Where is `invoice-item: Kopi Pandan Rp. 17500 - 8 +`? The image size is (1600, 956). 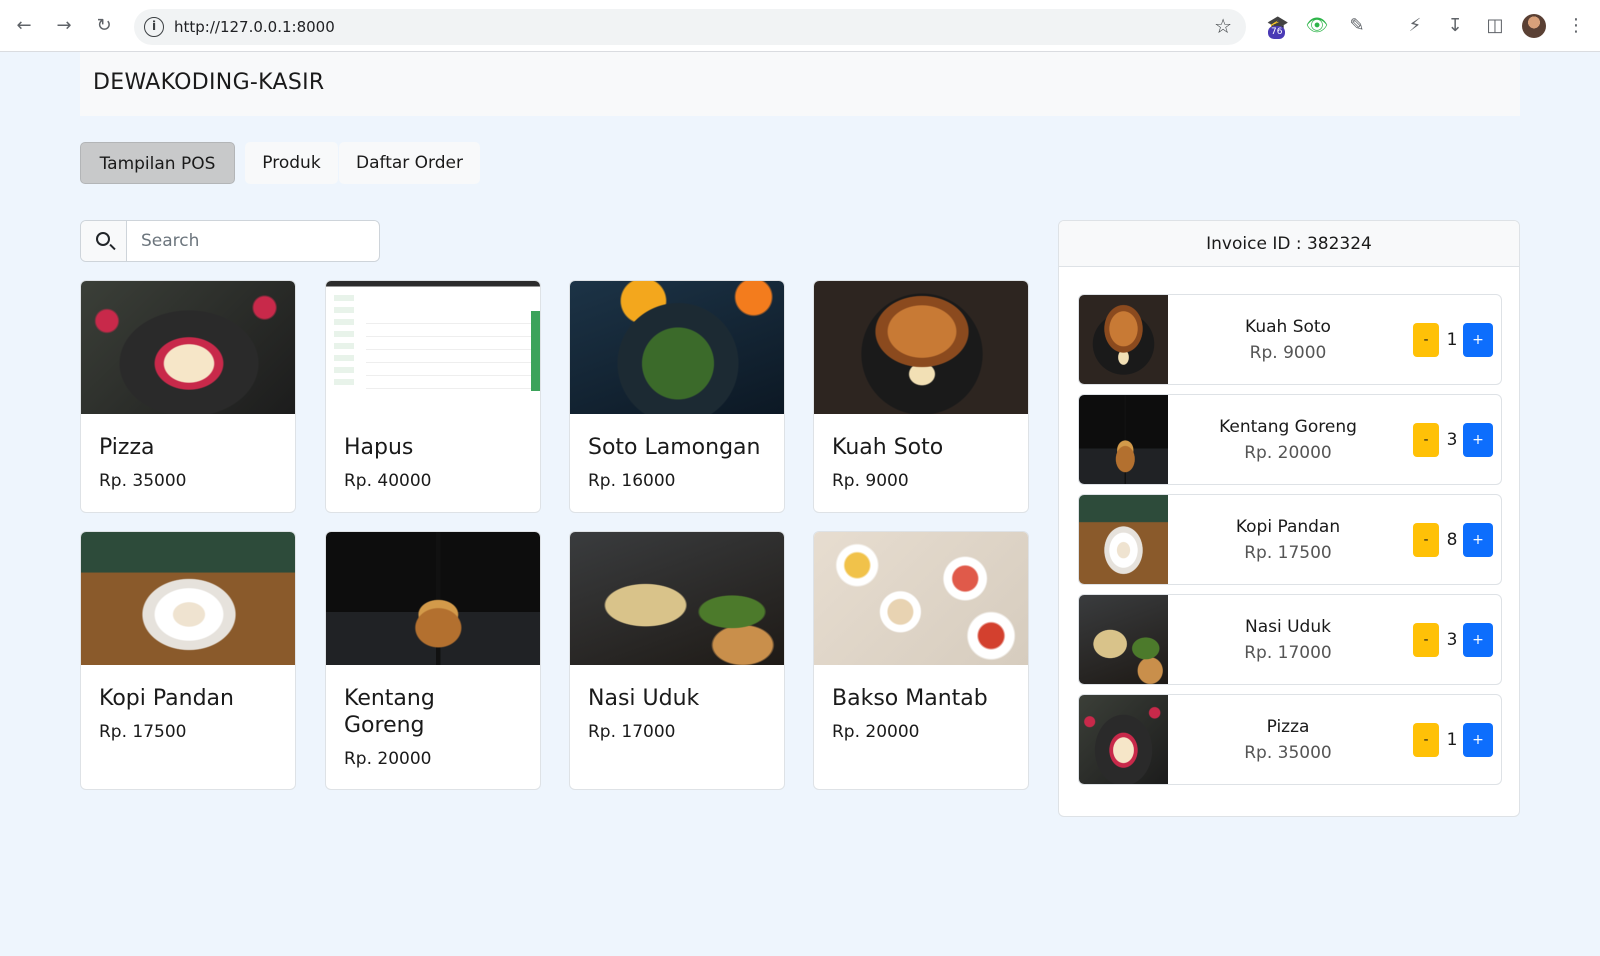 invoice-item: Kopi Pandan Rp. 17500 - 8 + is located at coordinates (1290, 539).